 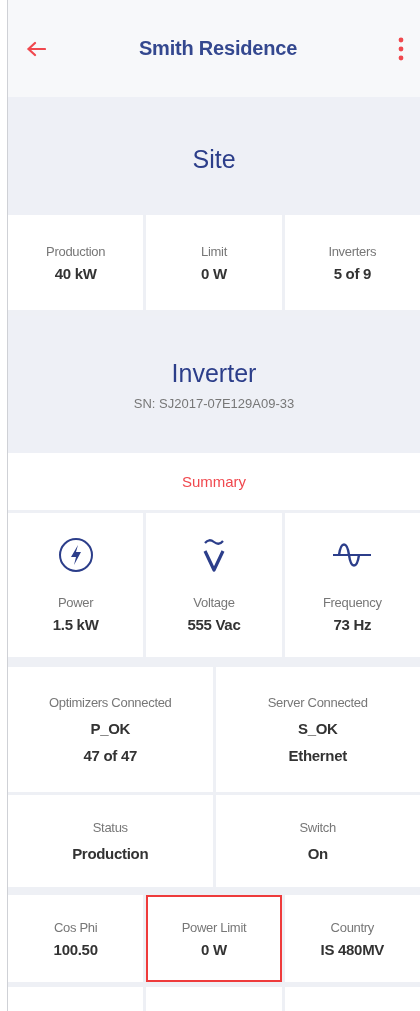 What do you see at coordinates (214, 481) in the screenshot?
I see `summary-title: Summary` at bounding box center [214, 481].